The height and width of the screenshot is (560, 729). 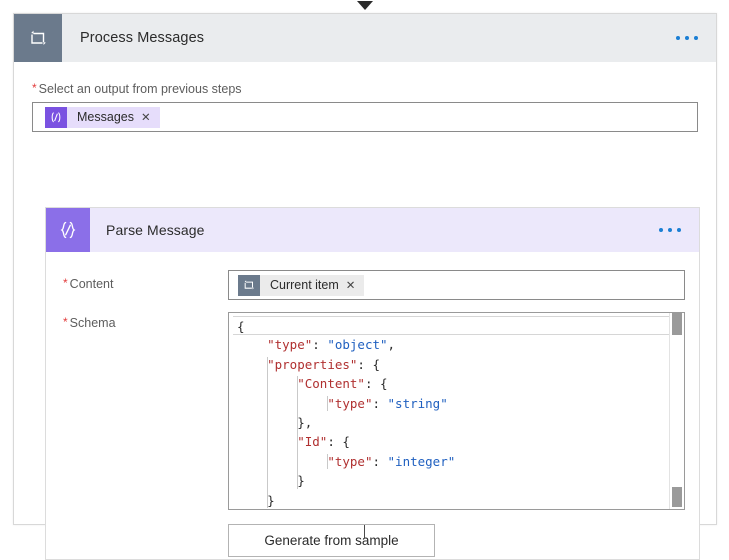 I want to click on code-token: "string", so click(x=417, y=403).